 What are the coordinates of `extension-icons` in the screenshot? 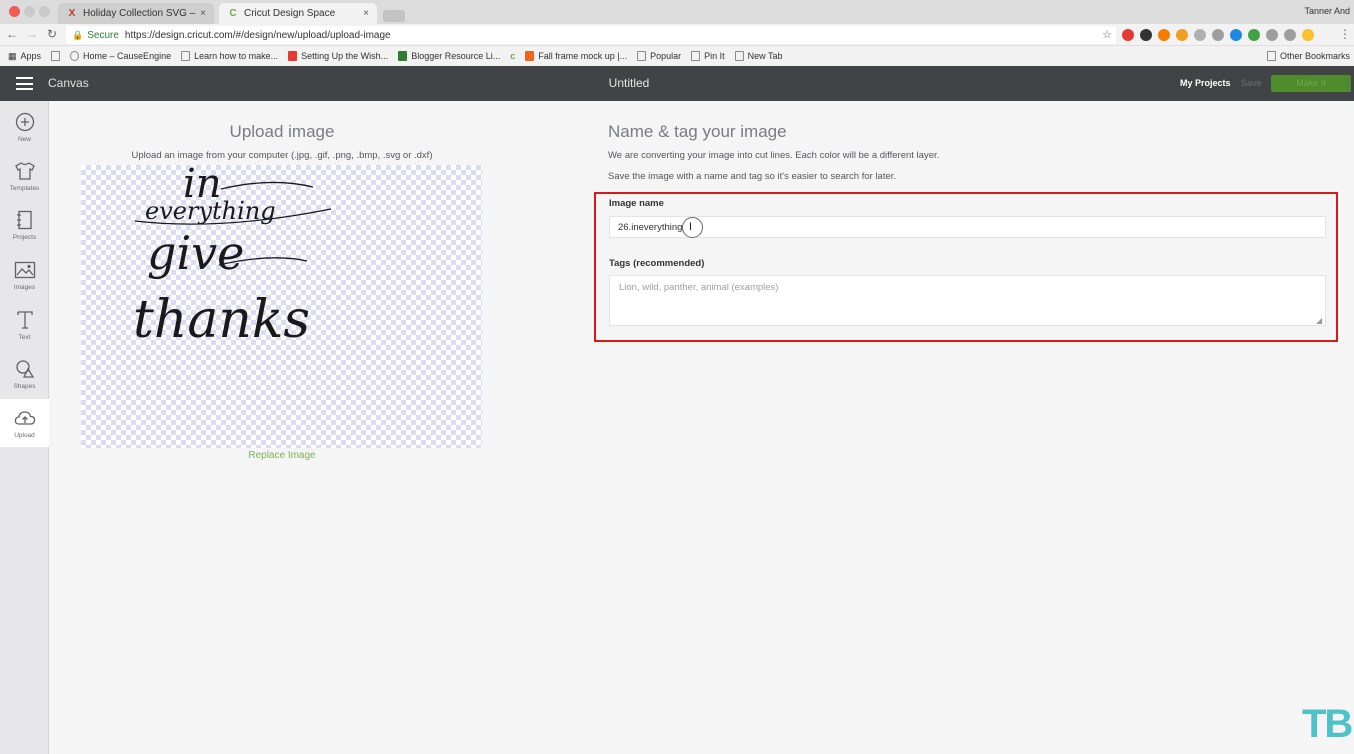 It's located at (1218, 35).